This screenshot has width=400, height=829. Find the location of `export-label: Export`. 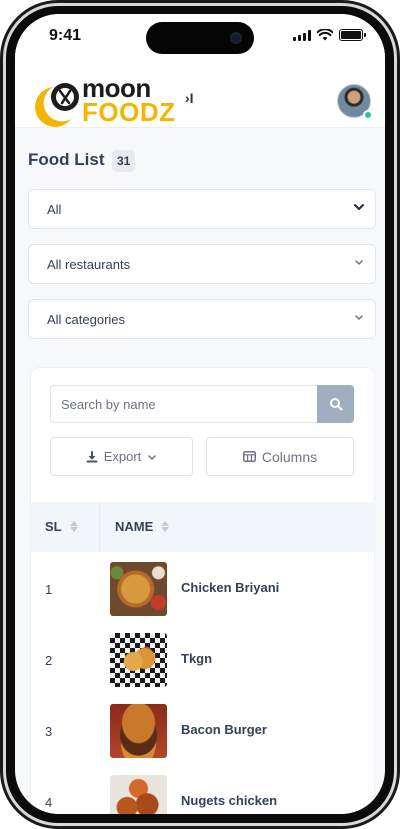

export-label: Export is located at coordinates (122, 456).